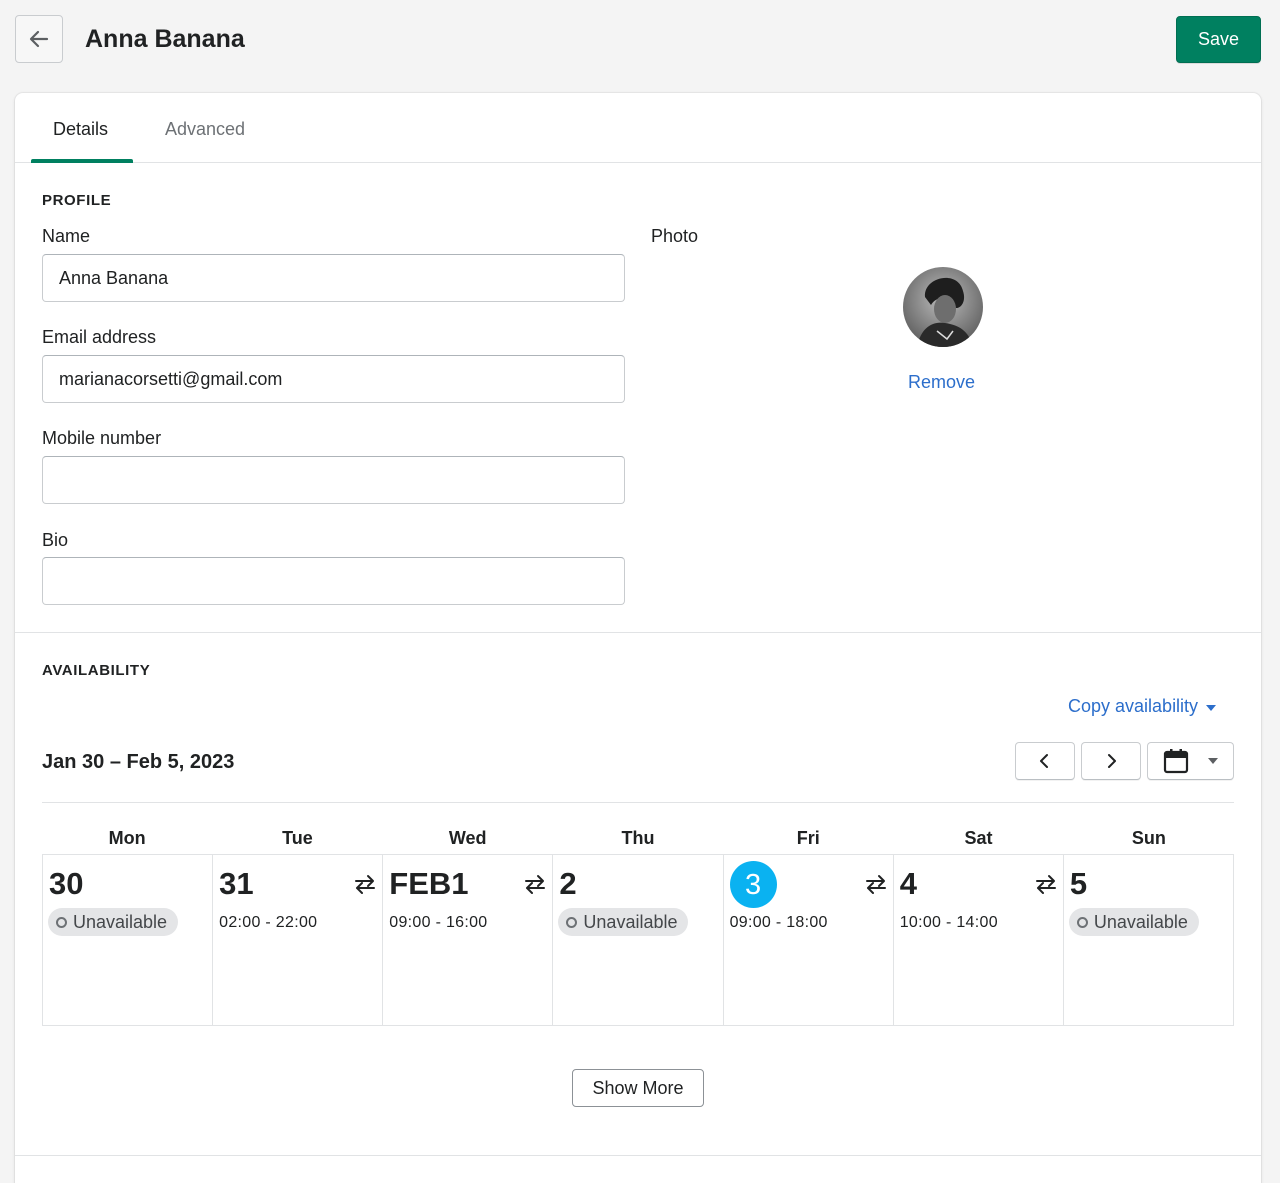 The width and height of the screenshot is (1280, 1183). Describe the element at coordinates (675, 236) in the screenshot. I see `photo-label: Photo` at that location.